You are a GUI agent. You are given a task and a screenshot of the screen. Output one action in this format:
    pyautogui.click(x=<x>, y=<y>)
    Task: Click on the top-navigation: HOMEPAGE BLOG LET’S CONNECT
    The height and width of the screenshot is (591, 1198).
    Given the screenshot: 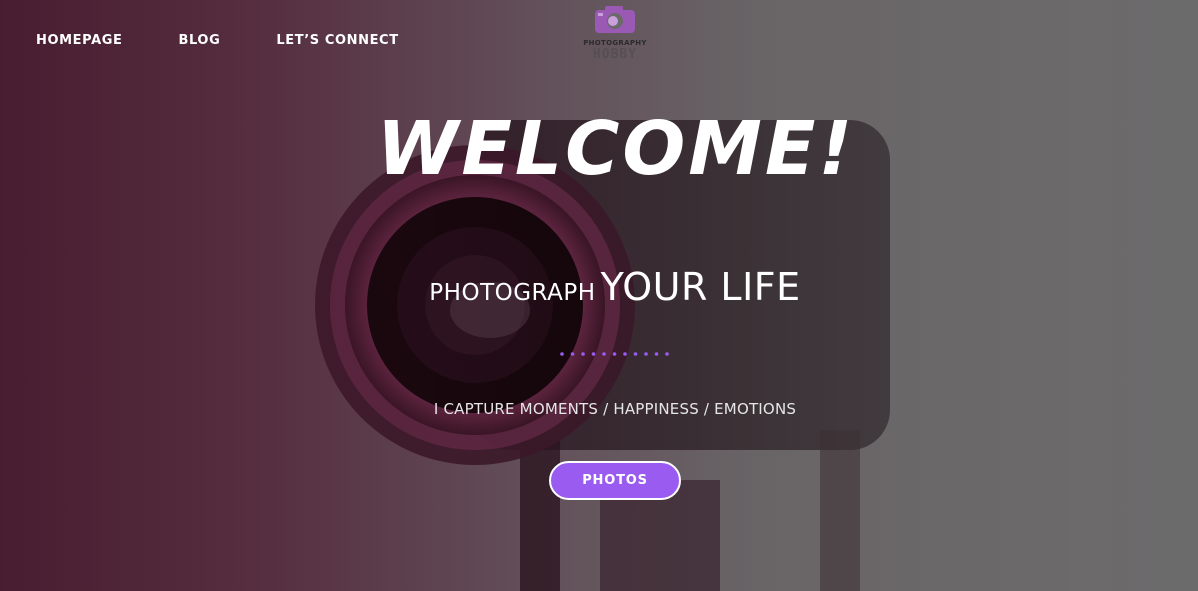 What is the action you would take?
    pyautogui.click(x=245, y=40)
    